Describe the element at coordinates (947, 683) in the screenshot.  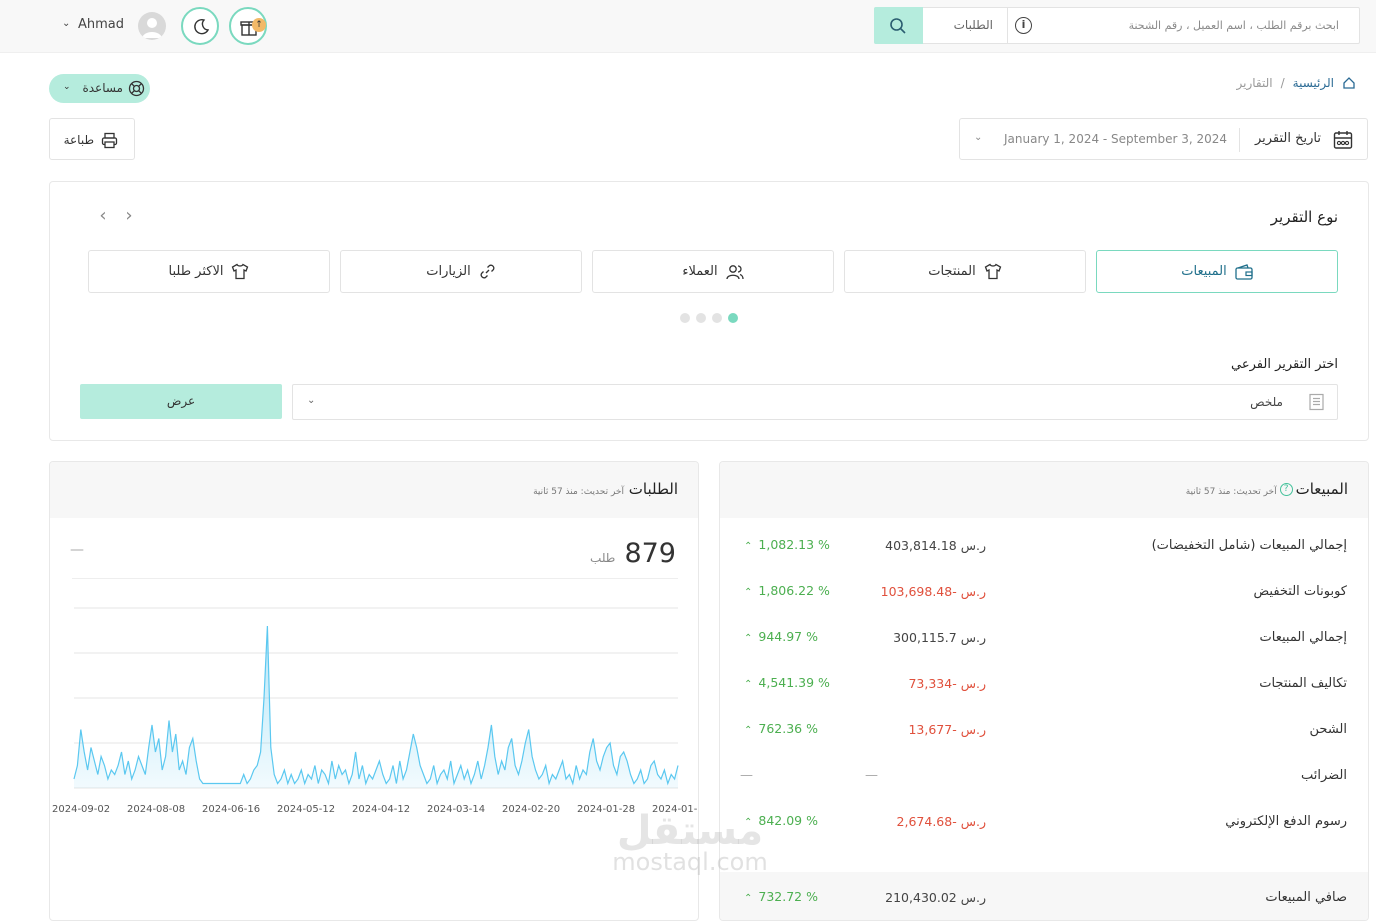
I see `sales-row-amount: ر.س -73,334` at that location.